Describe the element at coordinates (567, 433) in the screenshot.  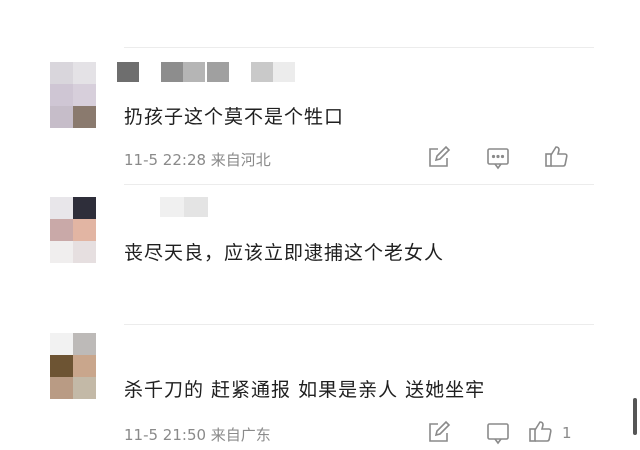
I see `like-count: 1` at that location.